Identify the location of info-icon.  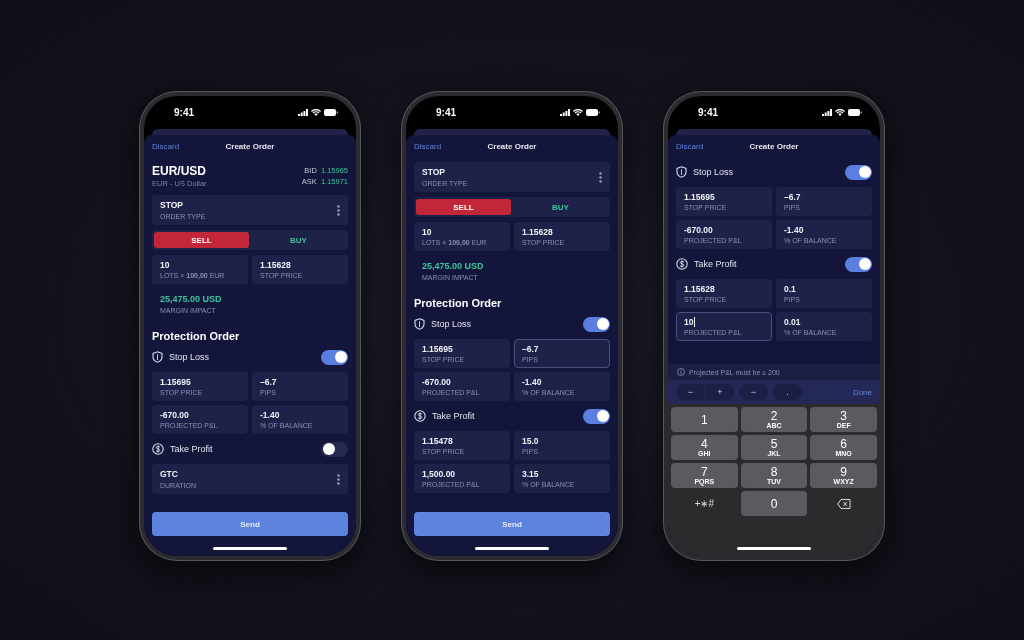
(681, 372).